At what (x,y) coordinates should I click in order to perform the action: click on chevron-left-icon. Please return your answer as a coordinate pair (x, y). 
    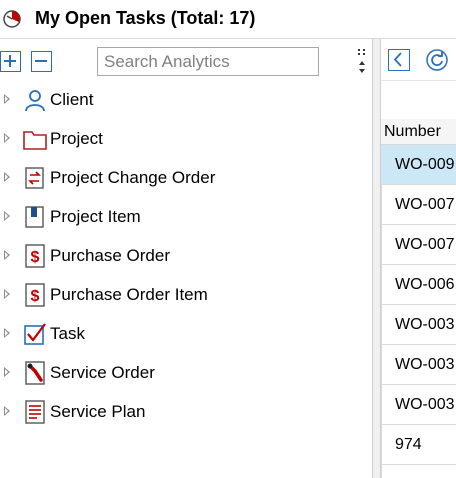
    Looking at the image, I should click on (397, 59).